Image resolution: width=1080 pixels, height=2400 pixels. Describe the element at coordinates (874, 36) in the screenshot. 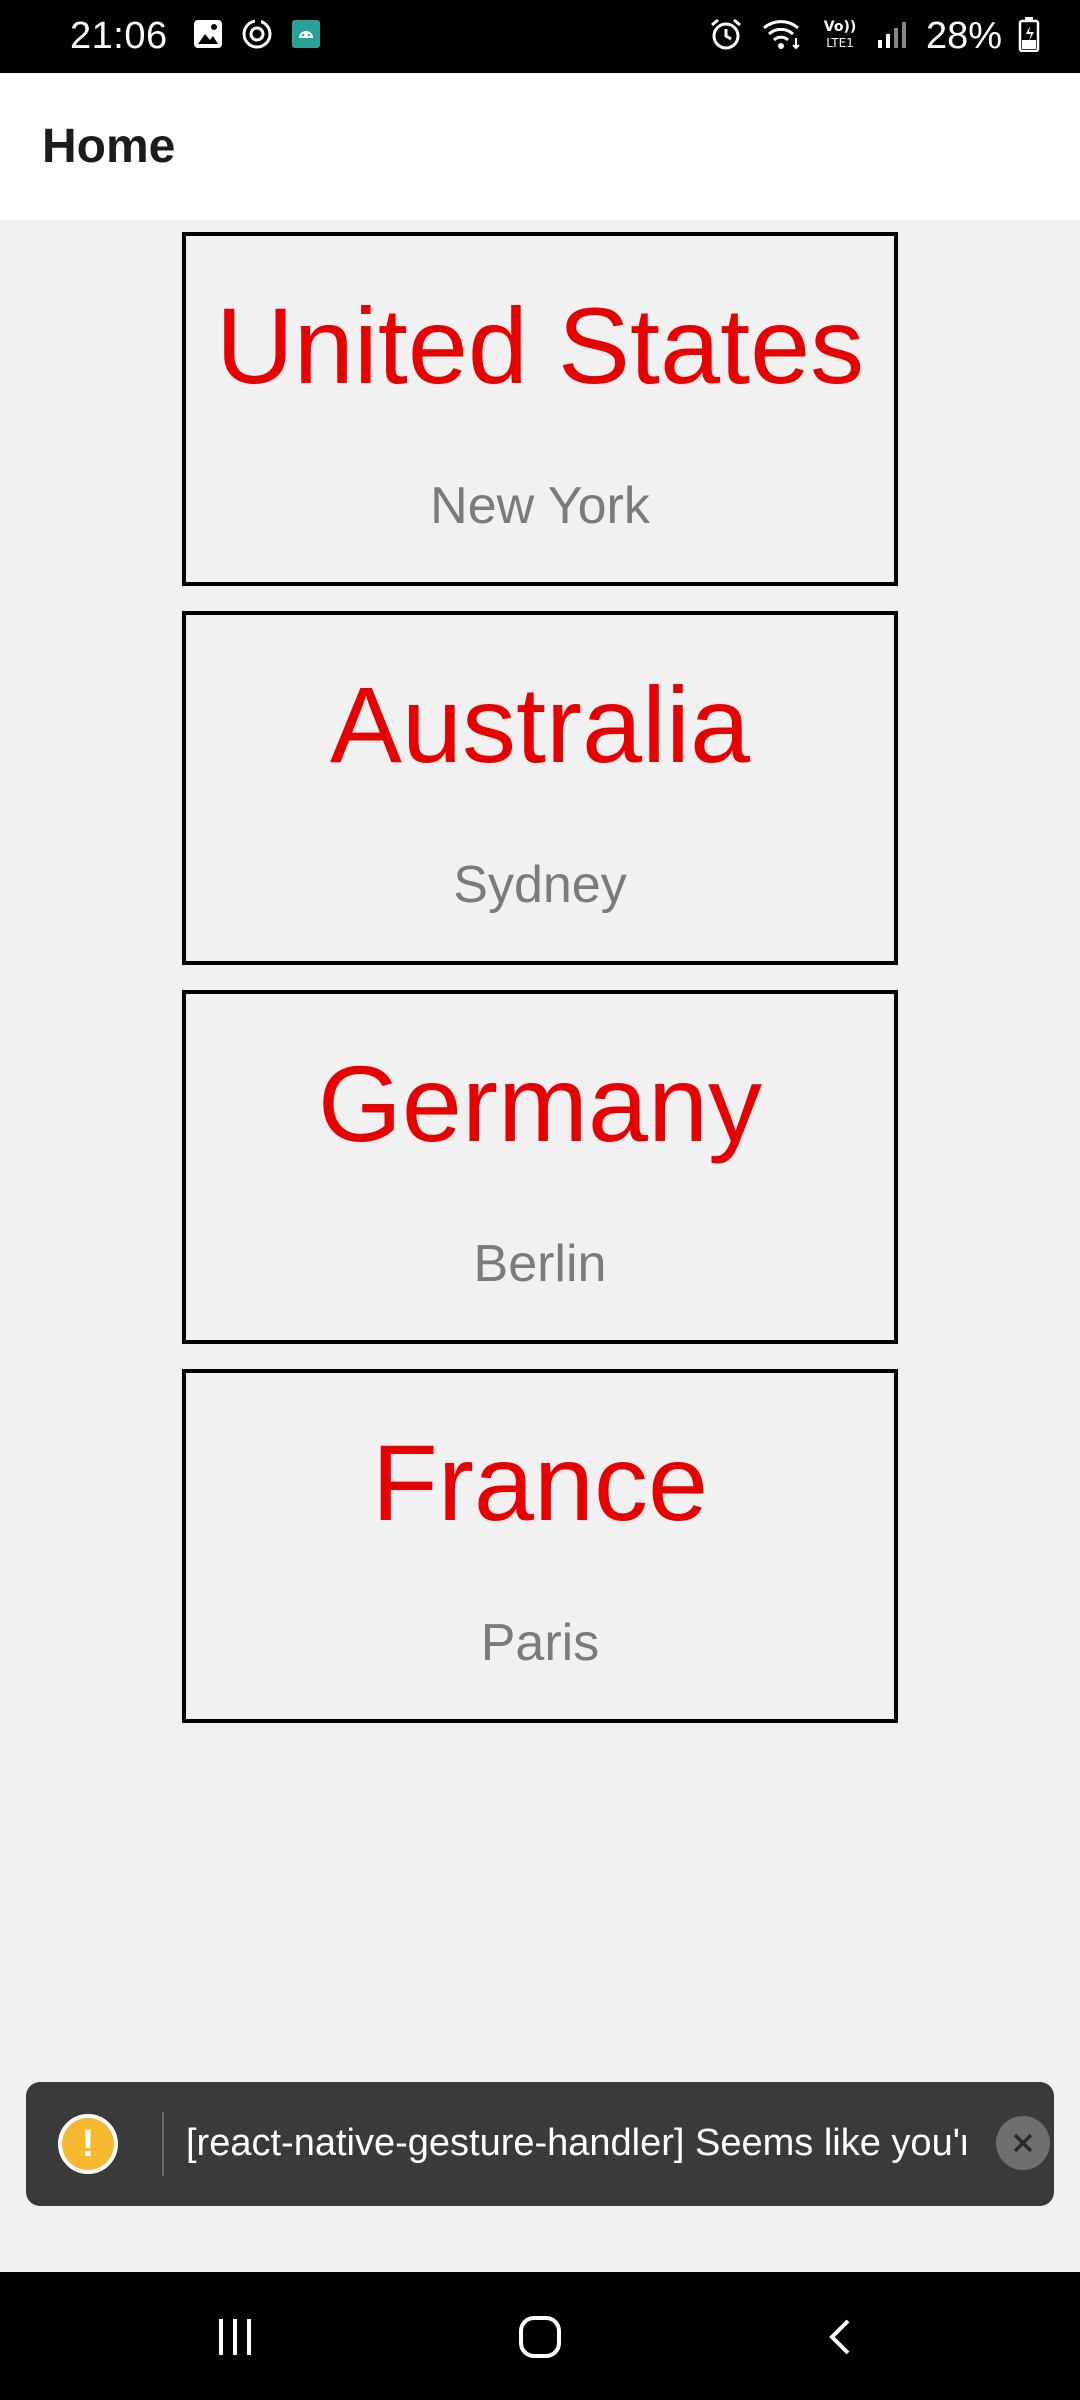

I see `status-bar-right: Vo)) LTE1 28%` at that location.